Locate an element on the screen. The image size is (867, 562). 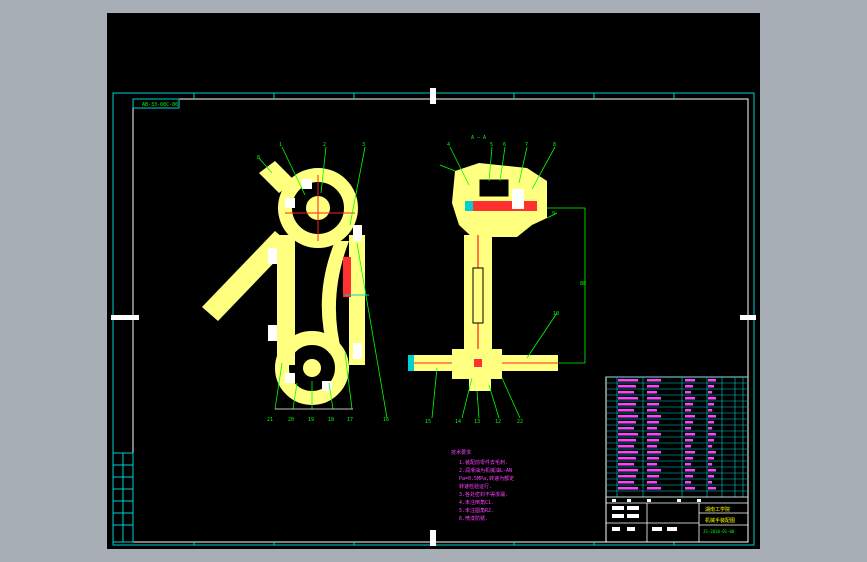
tech-note-3: Pa=0.5MPa,转速为额定 is located at coordinates (486, 478).